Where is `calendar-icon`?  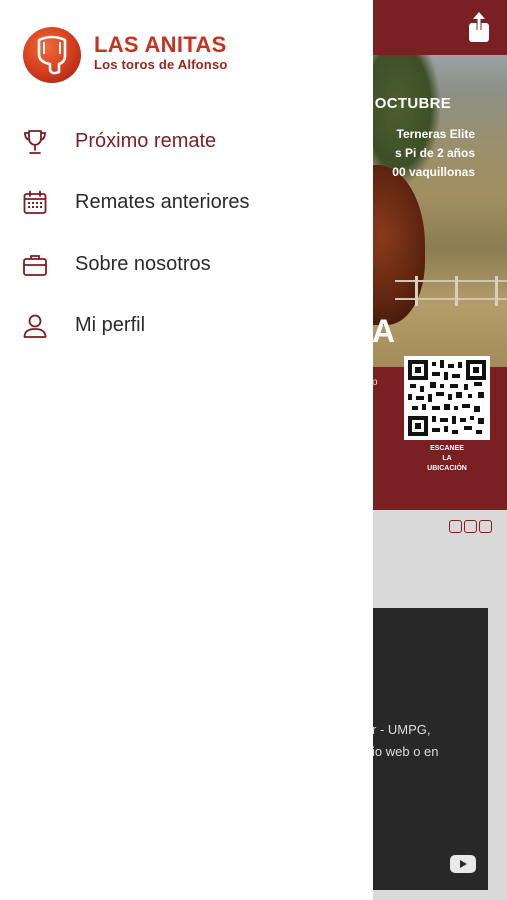 calendar-icon is located at coordinates (35, 202).